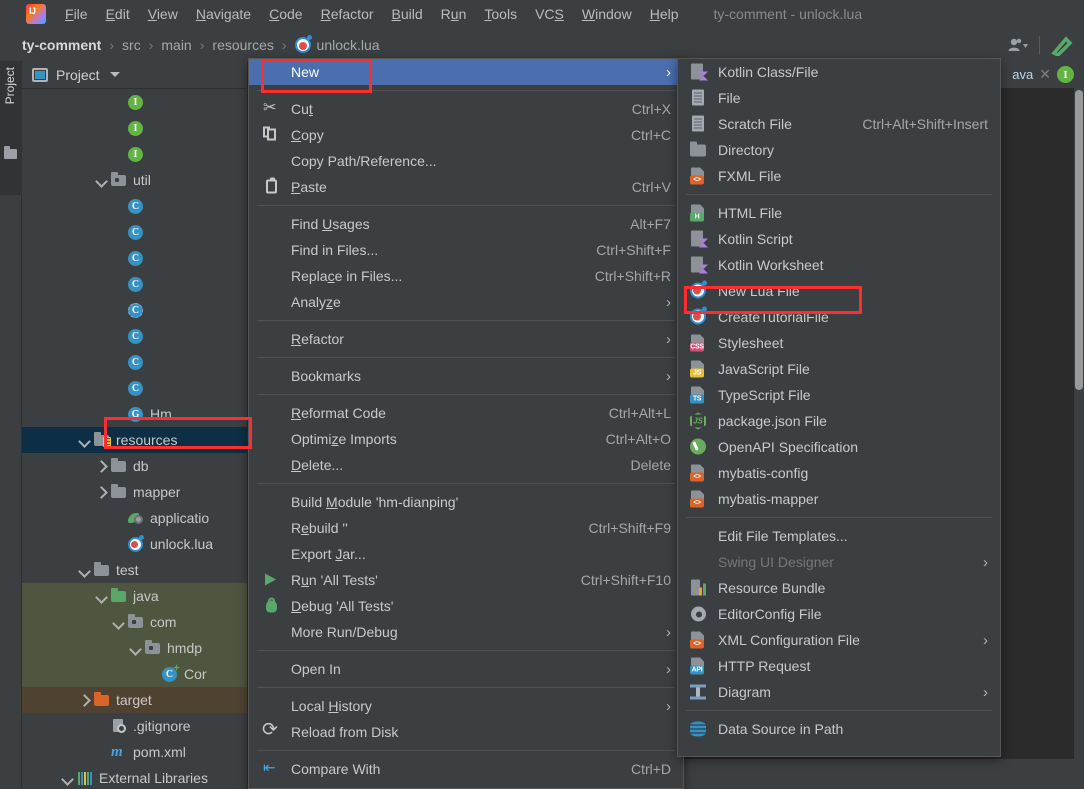  What do you see at coordinates (1079, 438) in the screenshot?
I see `editor-scrollbar` at bounding box center [1079, 438].